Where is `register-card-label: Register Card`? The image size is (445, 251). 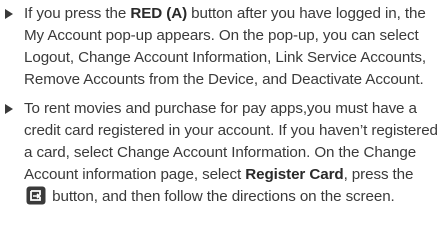 register-card-label: Register Card is located at coordinates (294, 174).